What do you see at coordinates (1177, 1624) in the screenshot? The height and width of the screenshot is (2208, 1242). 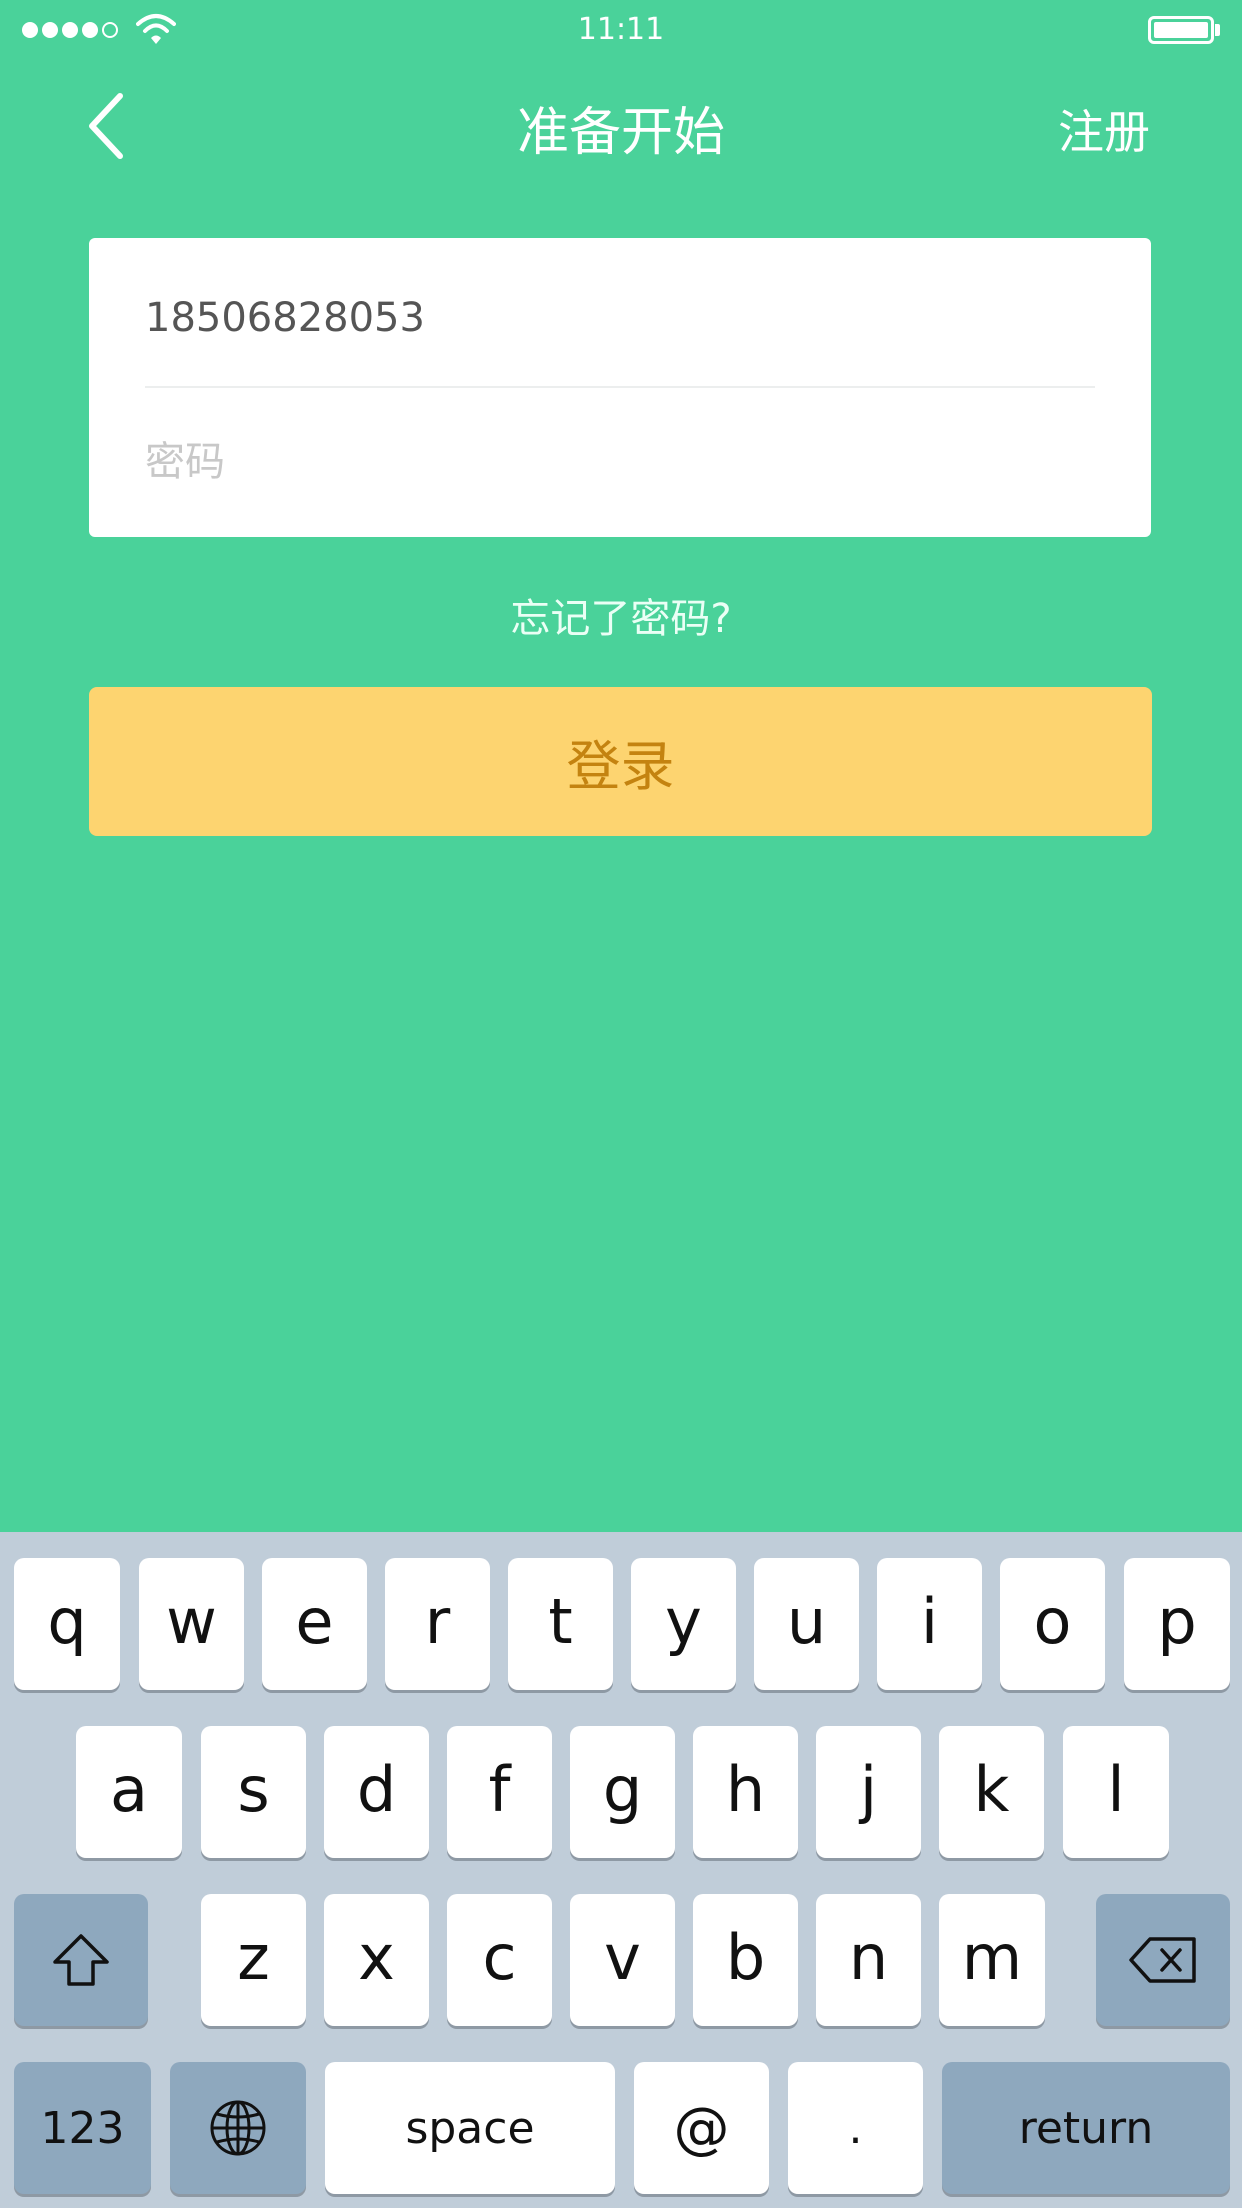 I see `key-p: p` at bounding box center [1177, 1624].